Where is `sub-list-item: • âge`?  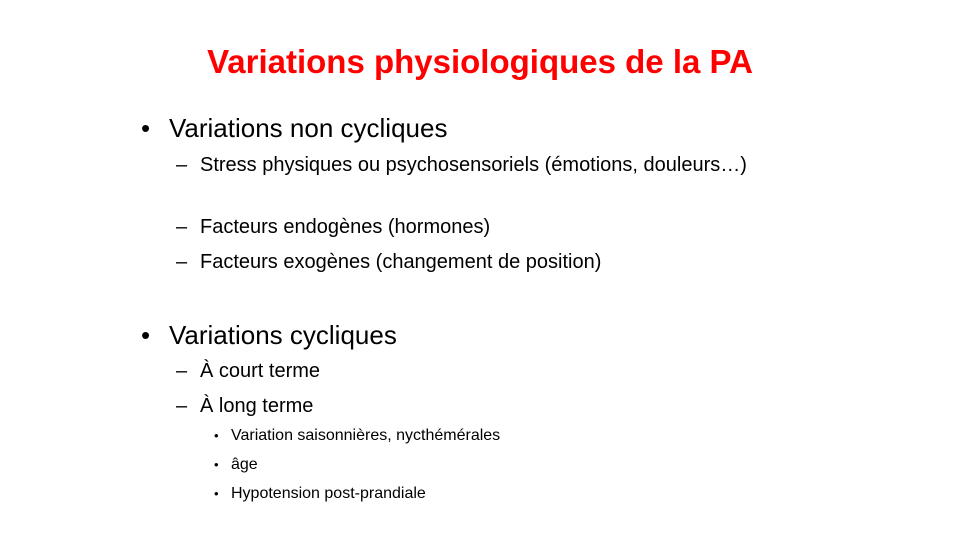 sub-list-item: • âge is located at coordinates (236, 465).